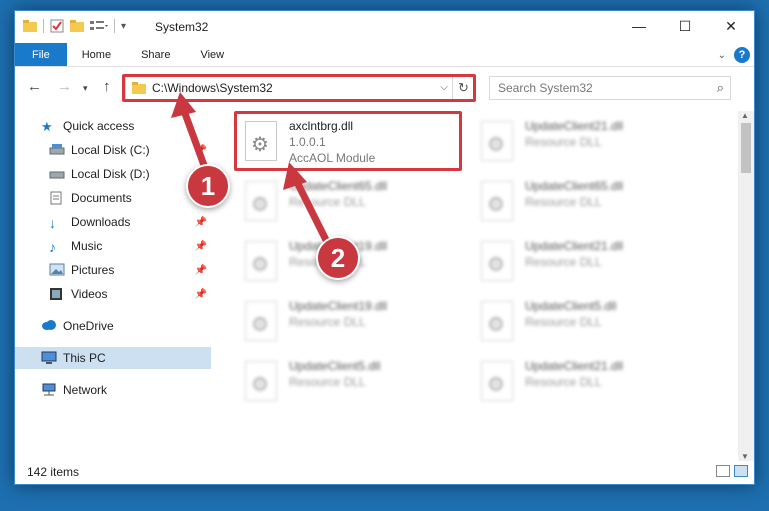 This screenshot has height=511, width=769. Describe the element at coordinates (545, 88) in the screenshot. I see `search-placeholder: Search System32` at that location.